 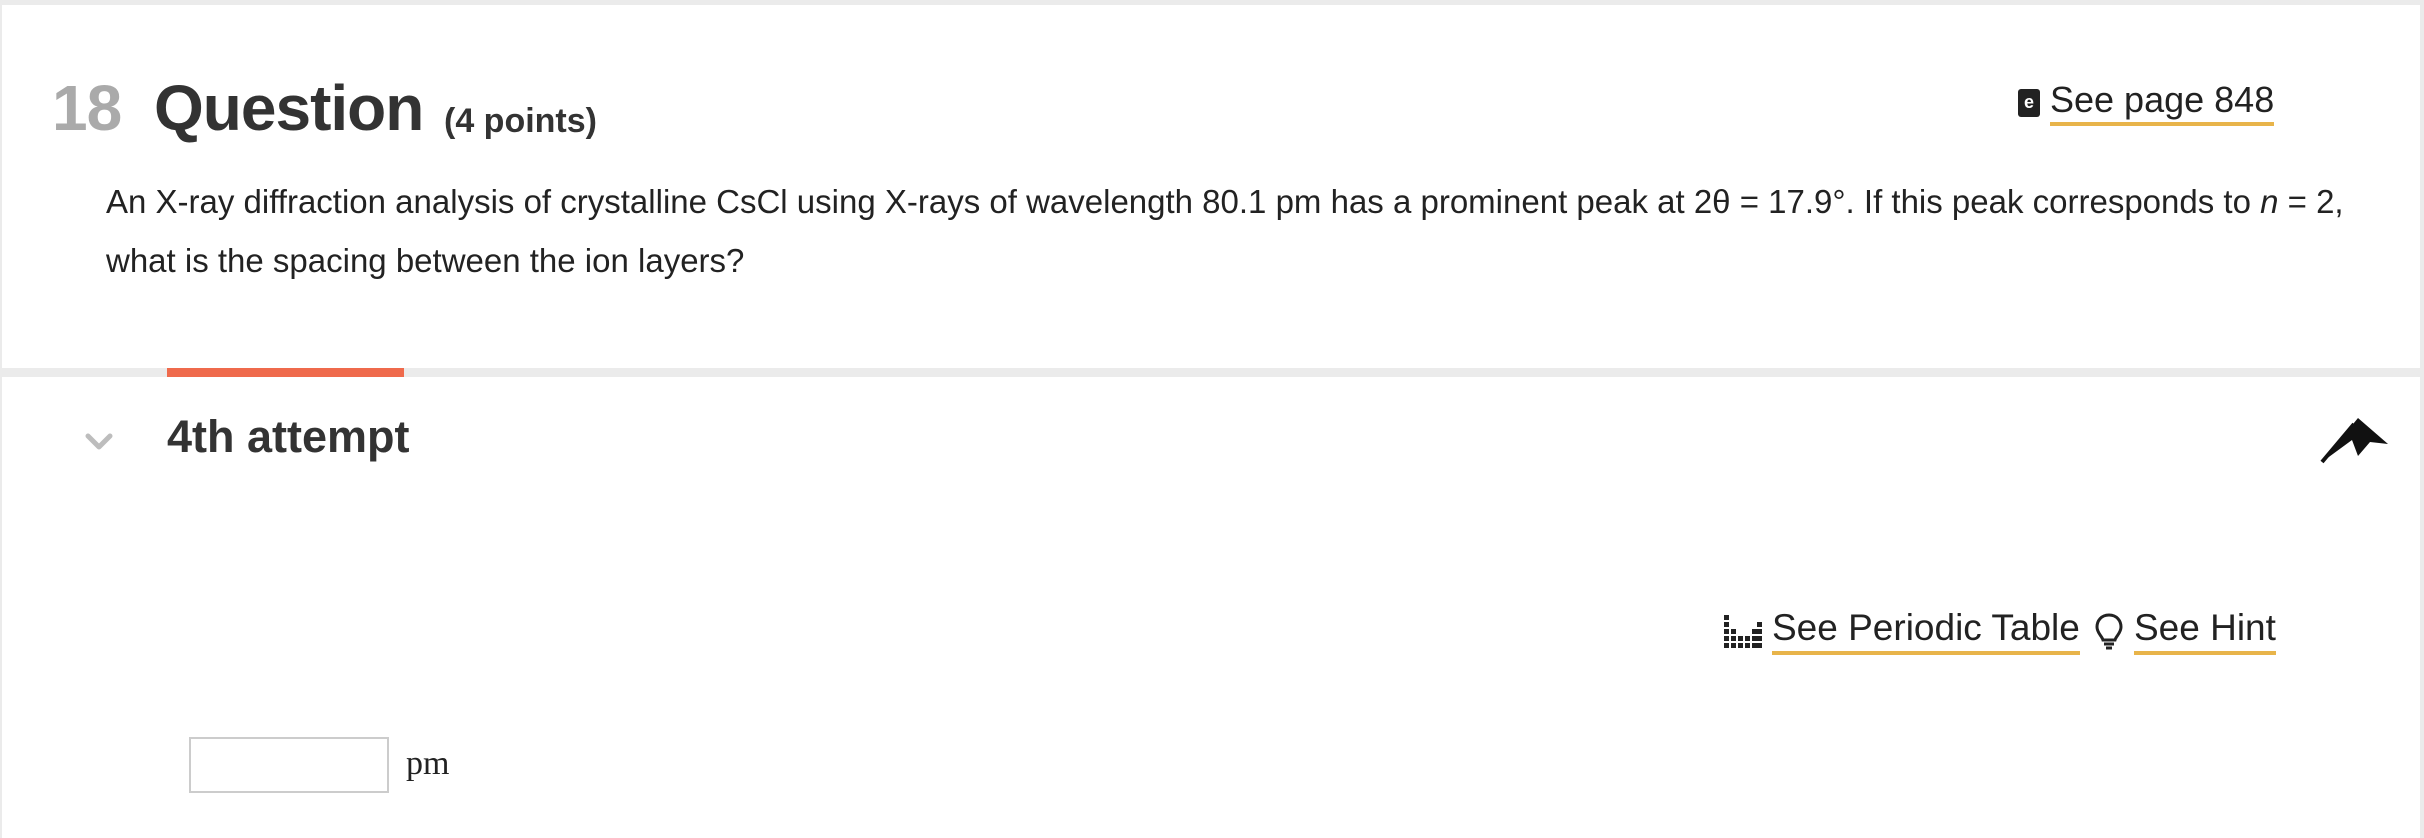 What do you see at coordinates (2029, 102) in the screenshot?
I see `ebook-icon: e` at bounding box center [2029, 102].